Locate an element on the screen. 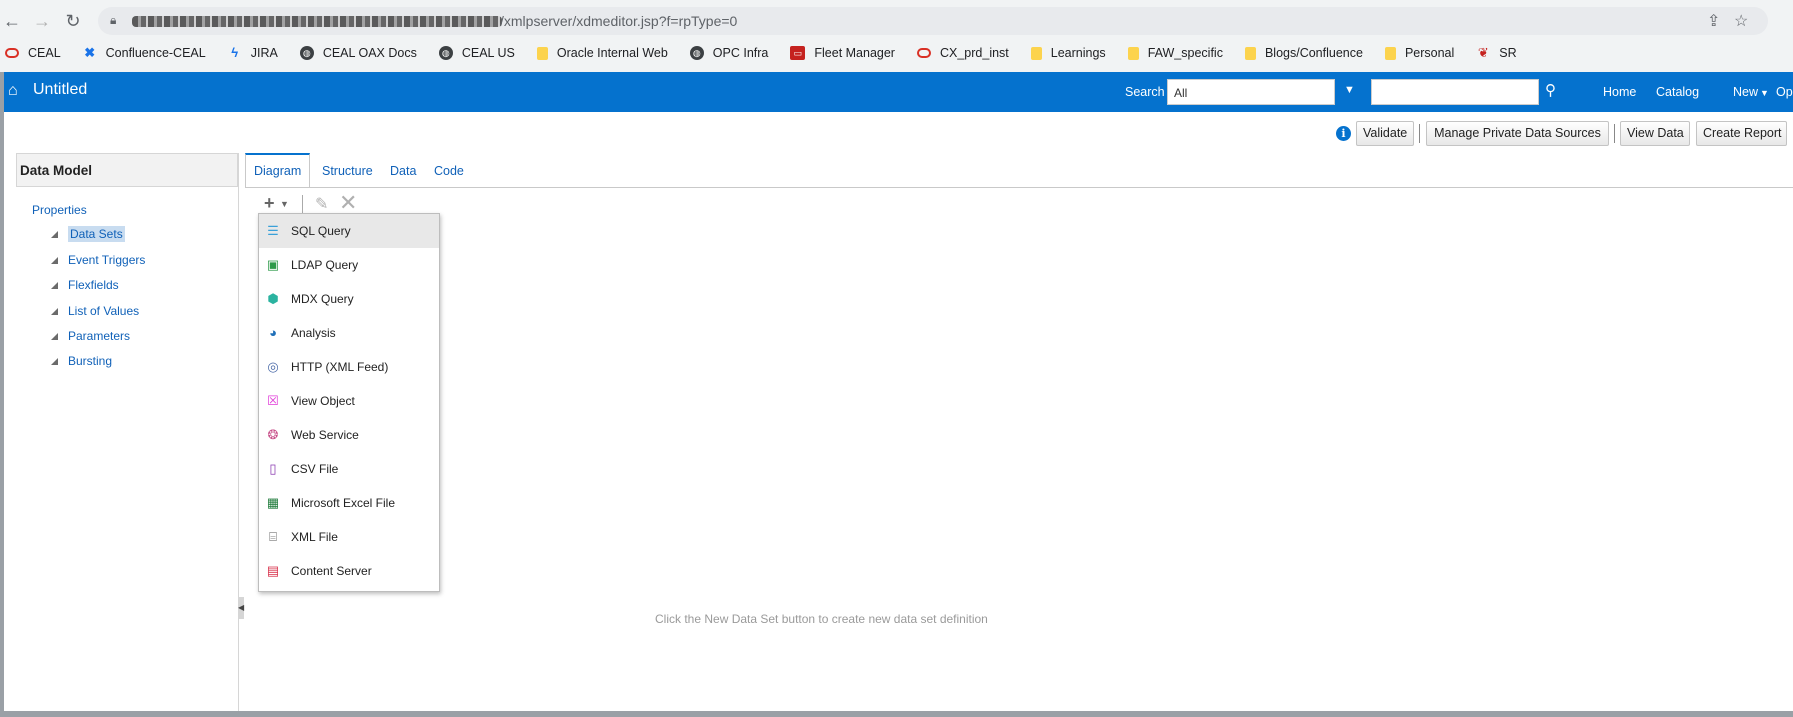 The height and width of the screenshot is (717, 1793). bookmark: CEAL is located at coordinates (33, 53).